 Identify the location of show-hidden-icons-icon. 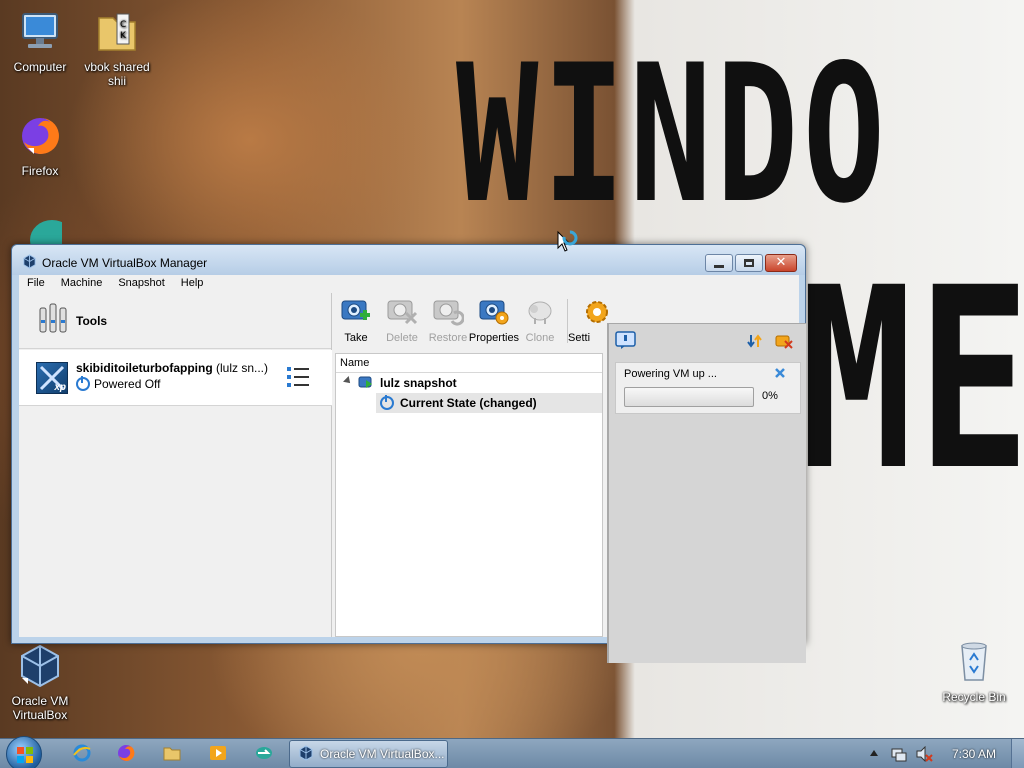
(874, 753).